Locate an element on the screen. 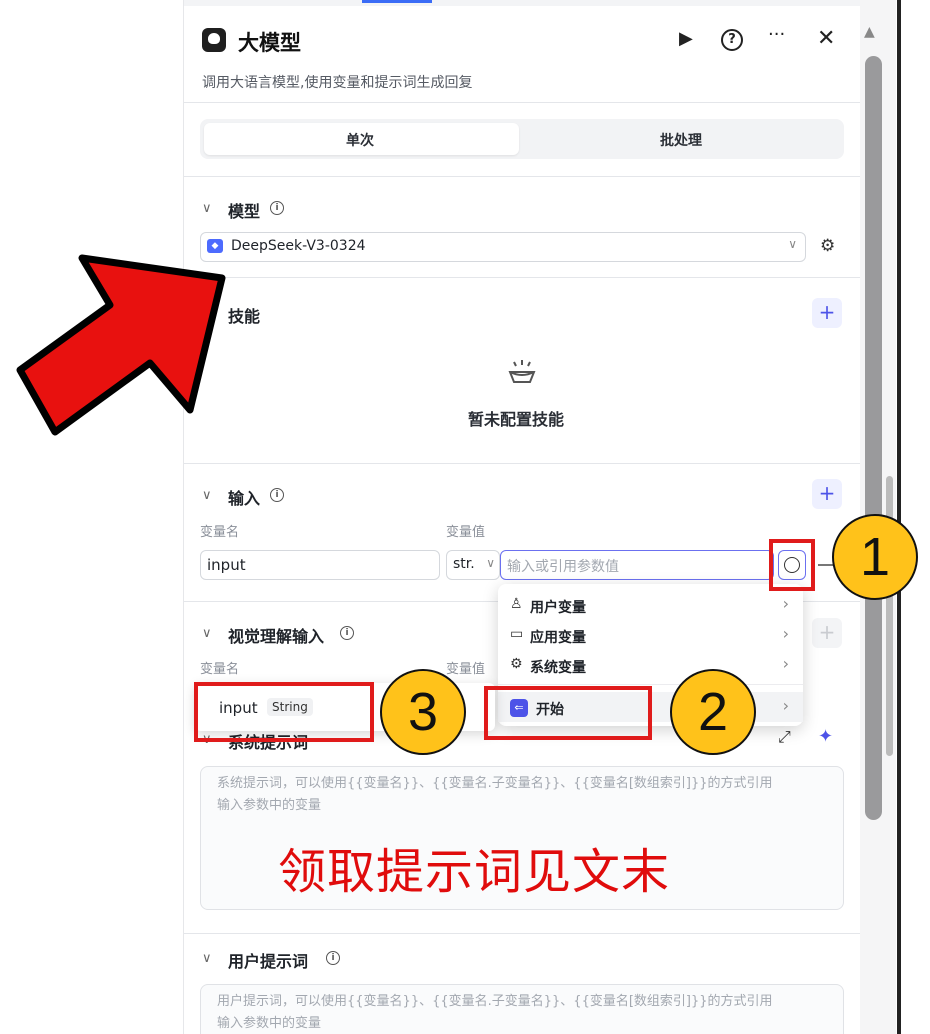  menu-item-label: 应用变量 is located at coordinates (558, 638).